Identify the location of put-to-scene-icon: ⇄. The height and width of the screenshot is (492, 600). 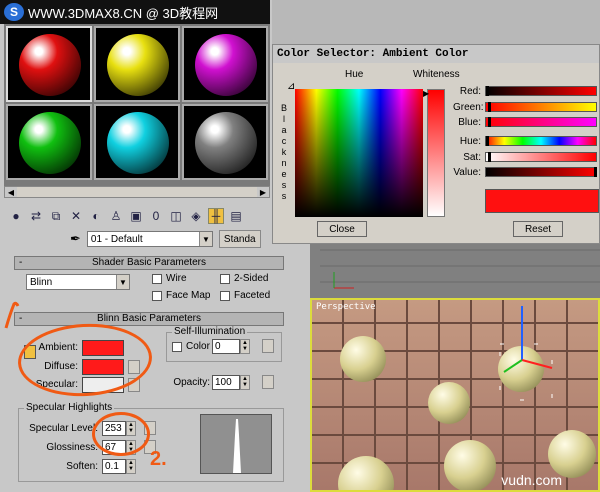
(36, 216).